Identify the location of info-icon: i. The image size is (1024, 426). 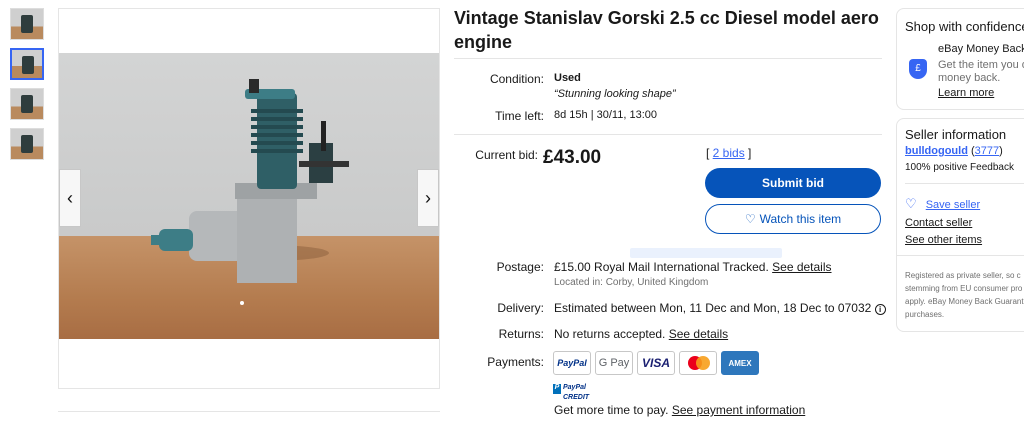
(880, 309).